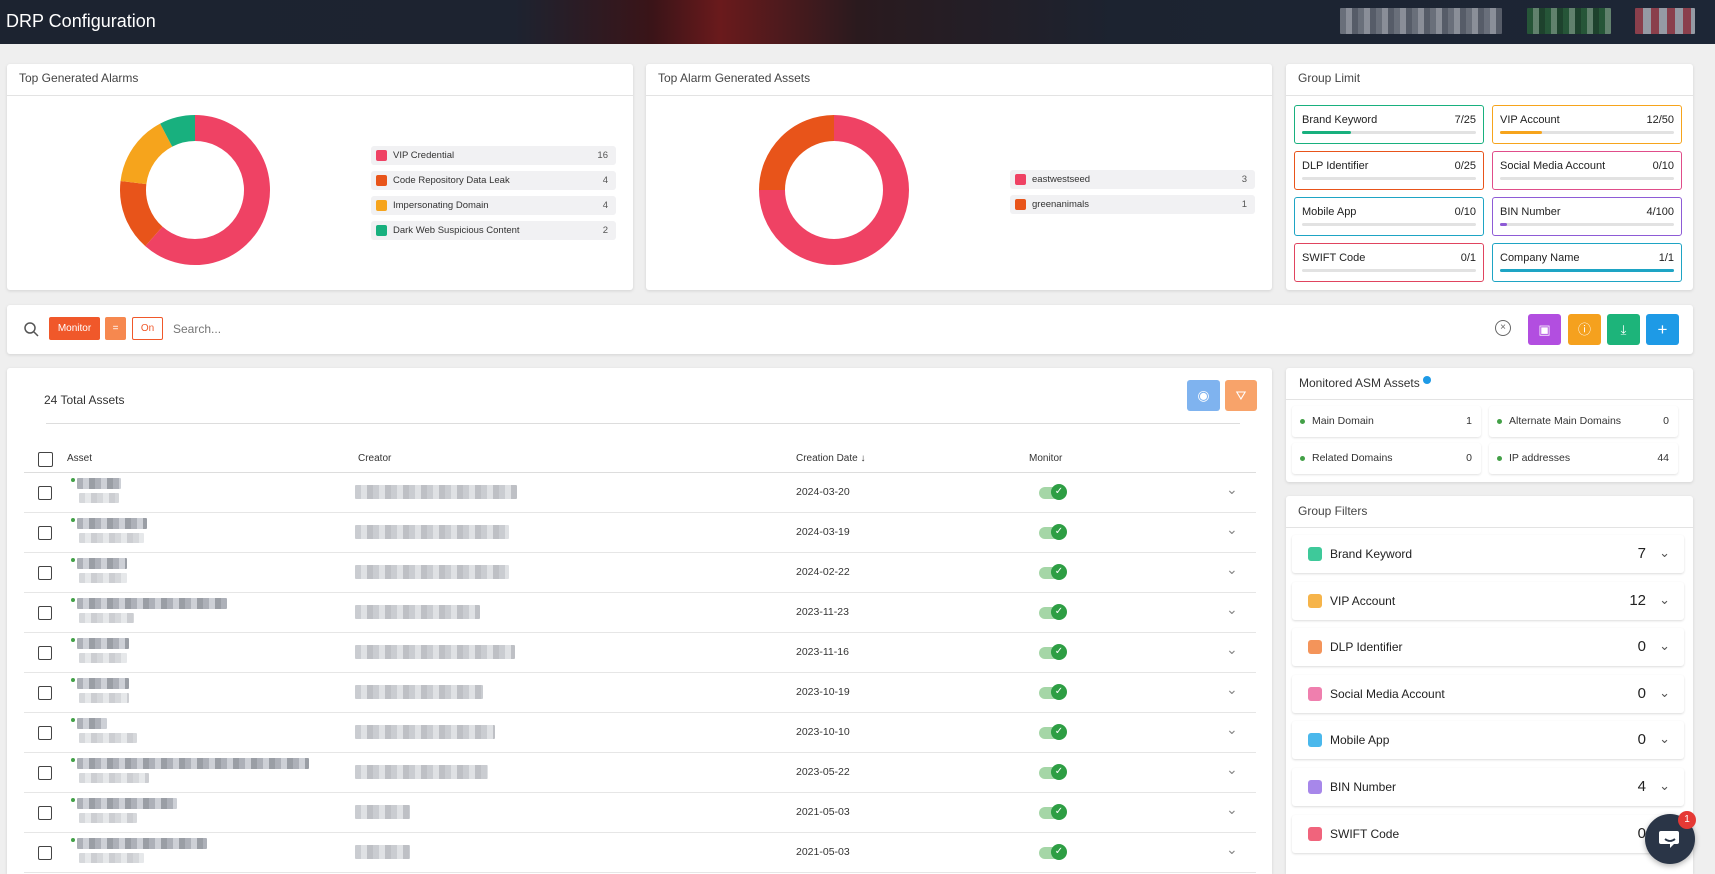 Image resolution: width=1715 pixels, height=874 pixels. Describe the element at coordinates (1386, 458) in the screenshot. I see `asm-item: Related Domains 0` at that location.